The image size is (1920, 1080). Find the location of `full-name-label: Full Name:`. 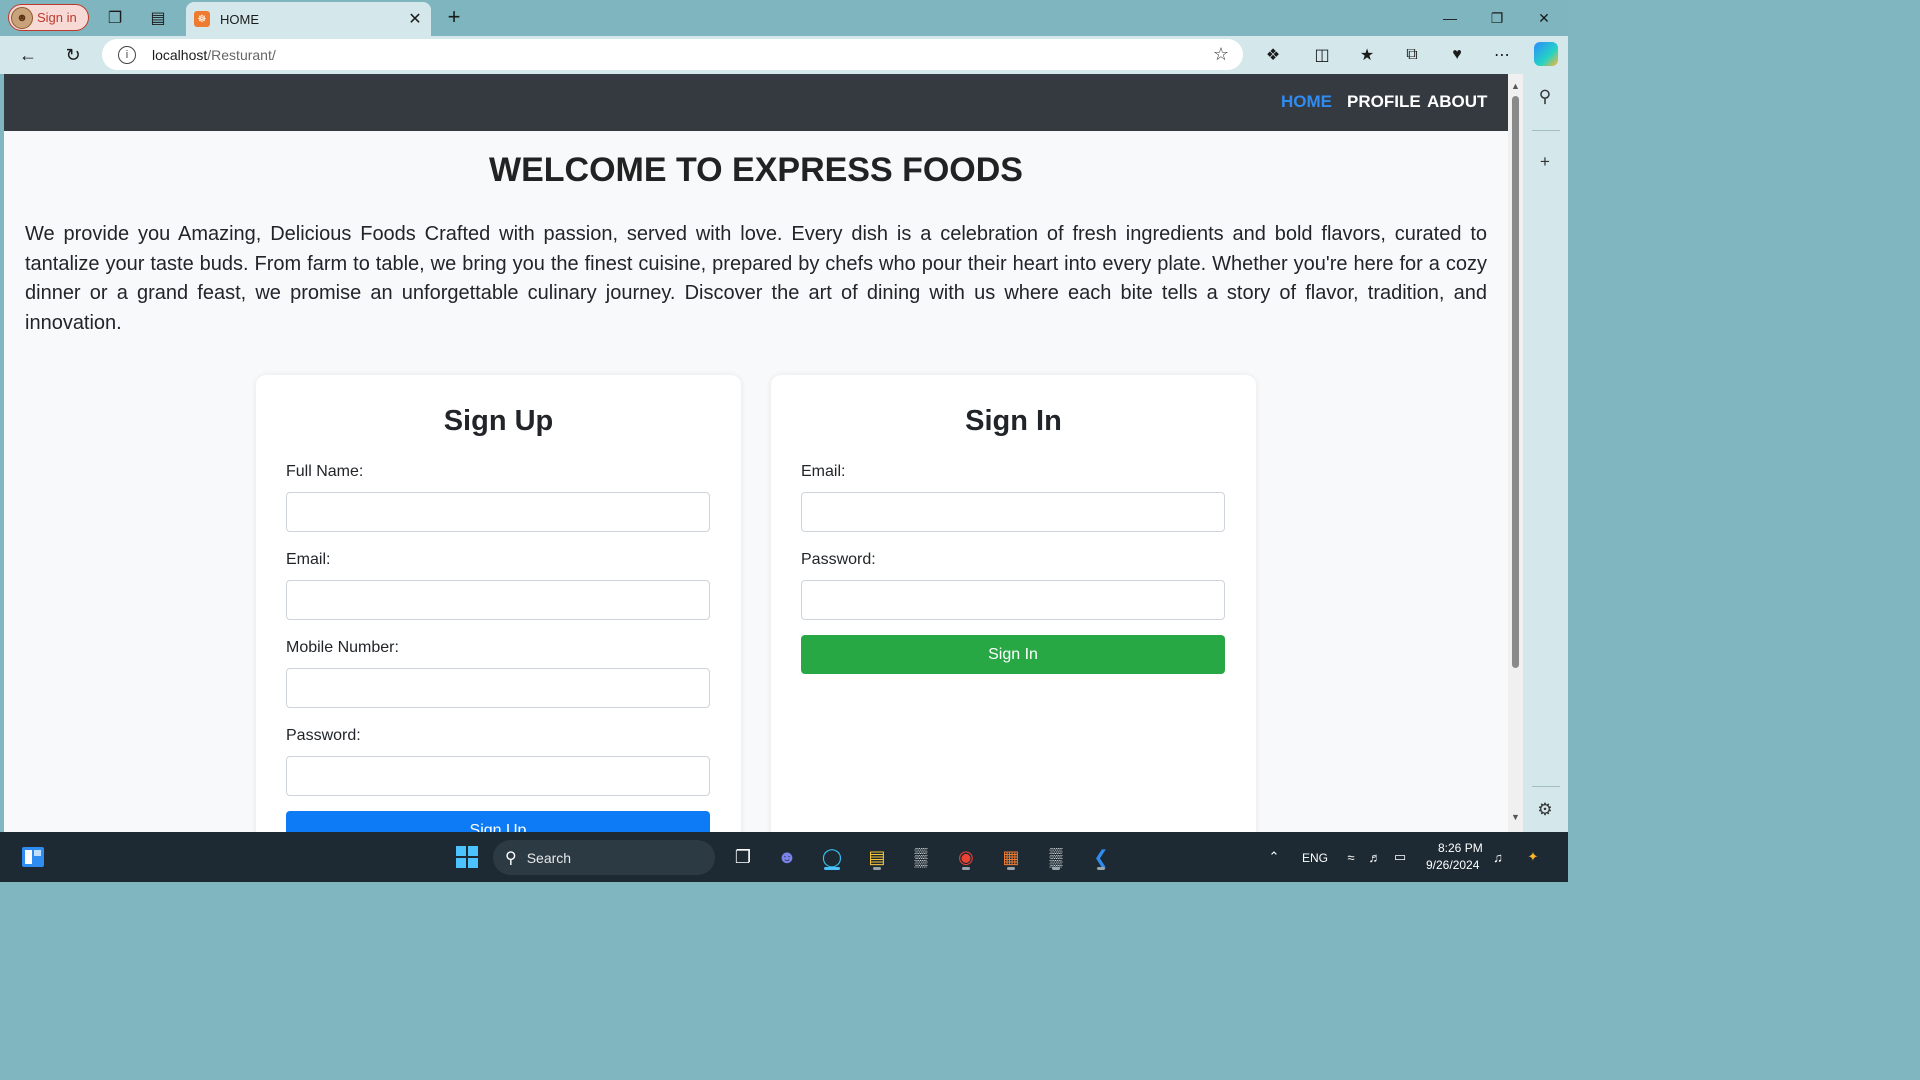

full-name-label: Full Name: is located at coordinates (325, 471).